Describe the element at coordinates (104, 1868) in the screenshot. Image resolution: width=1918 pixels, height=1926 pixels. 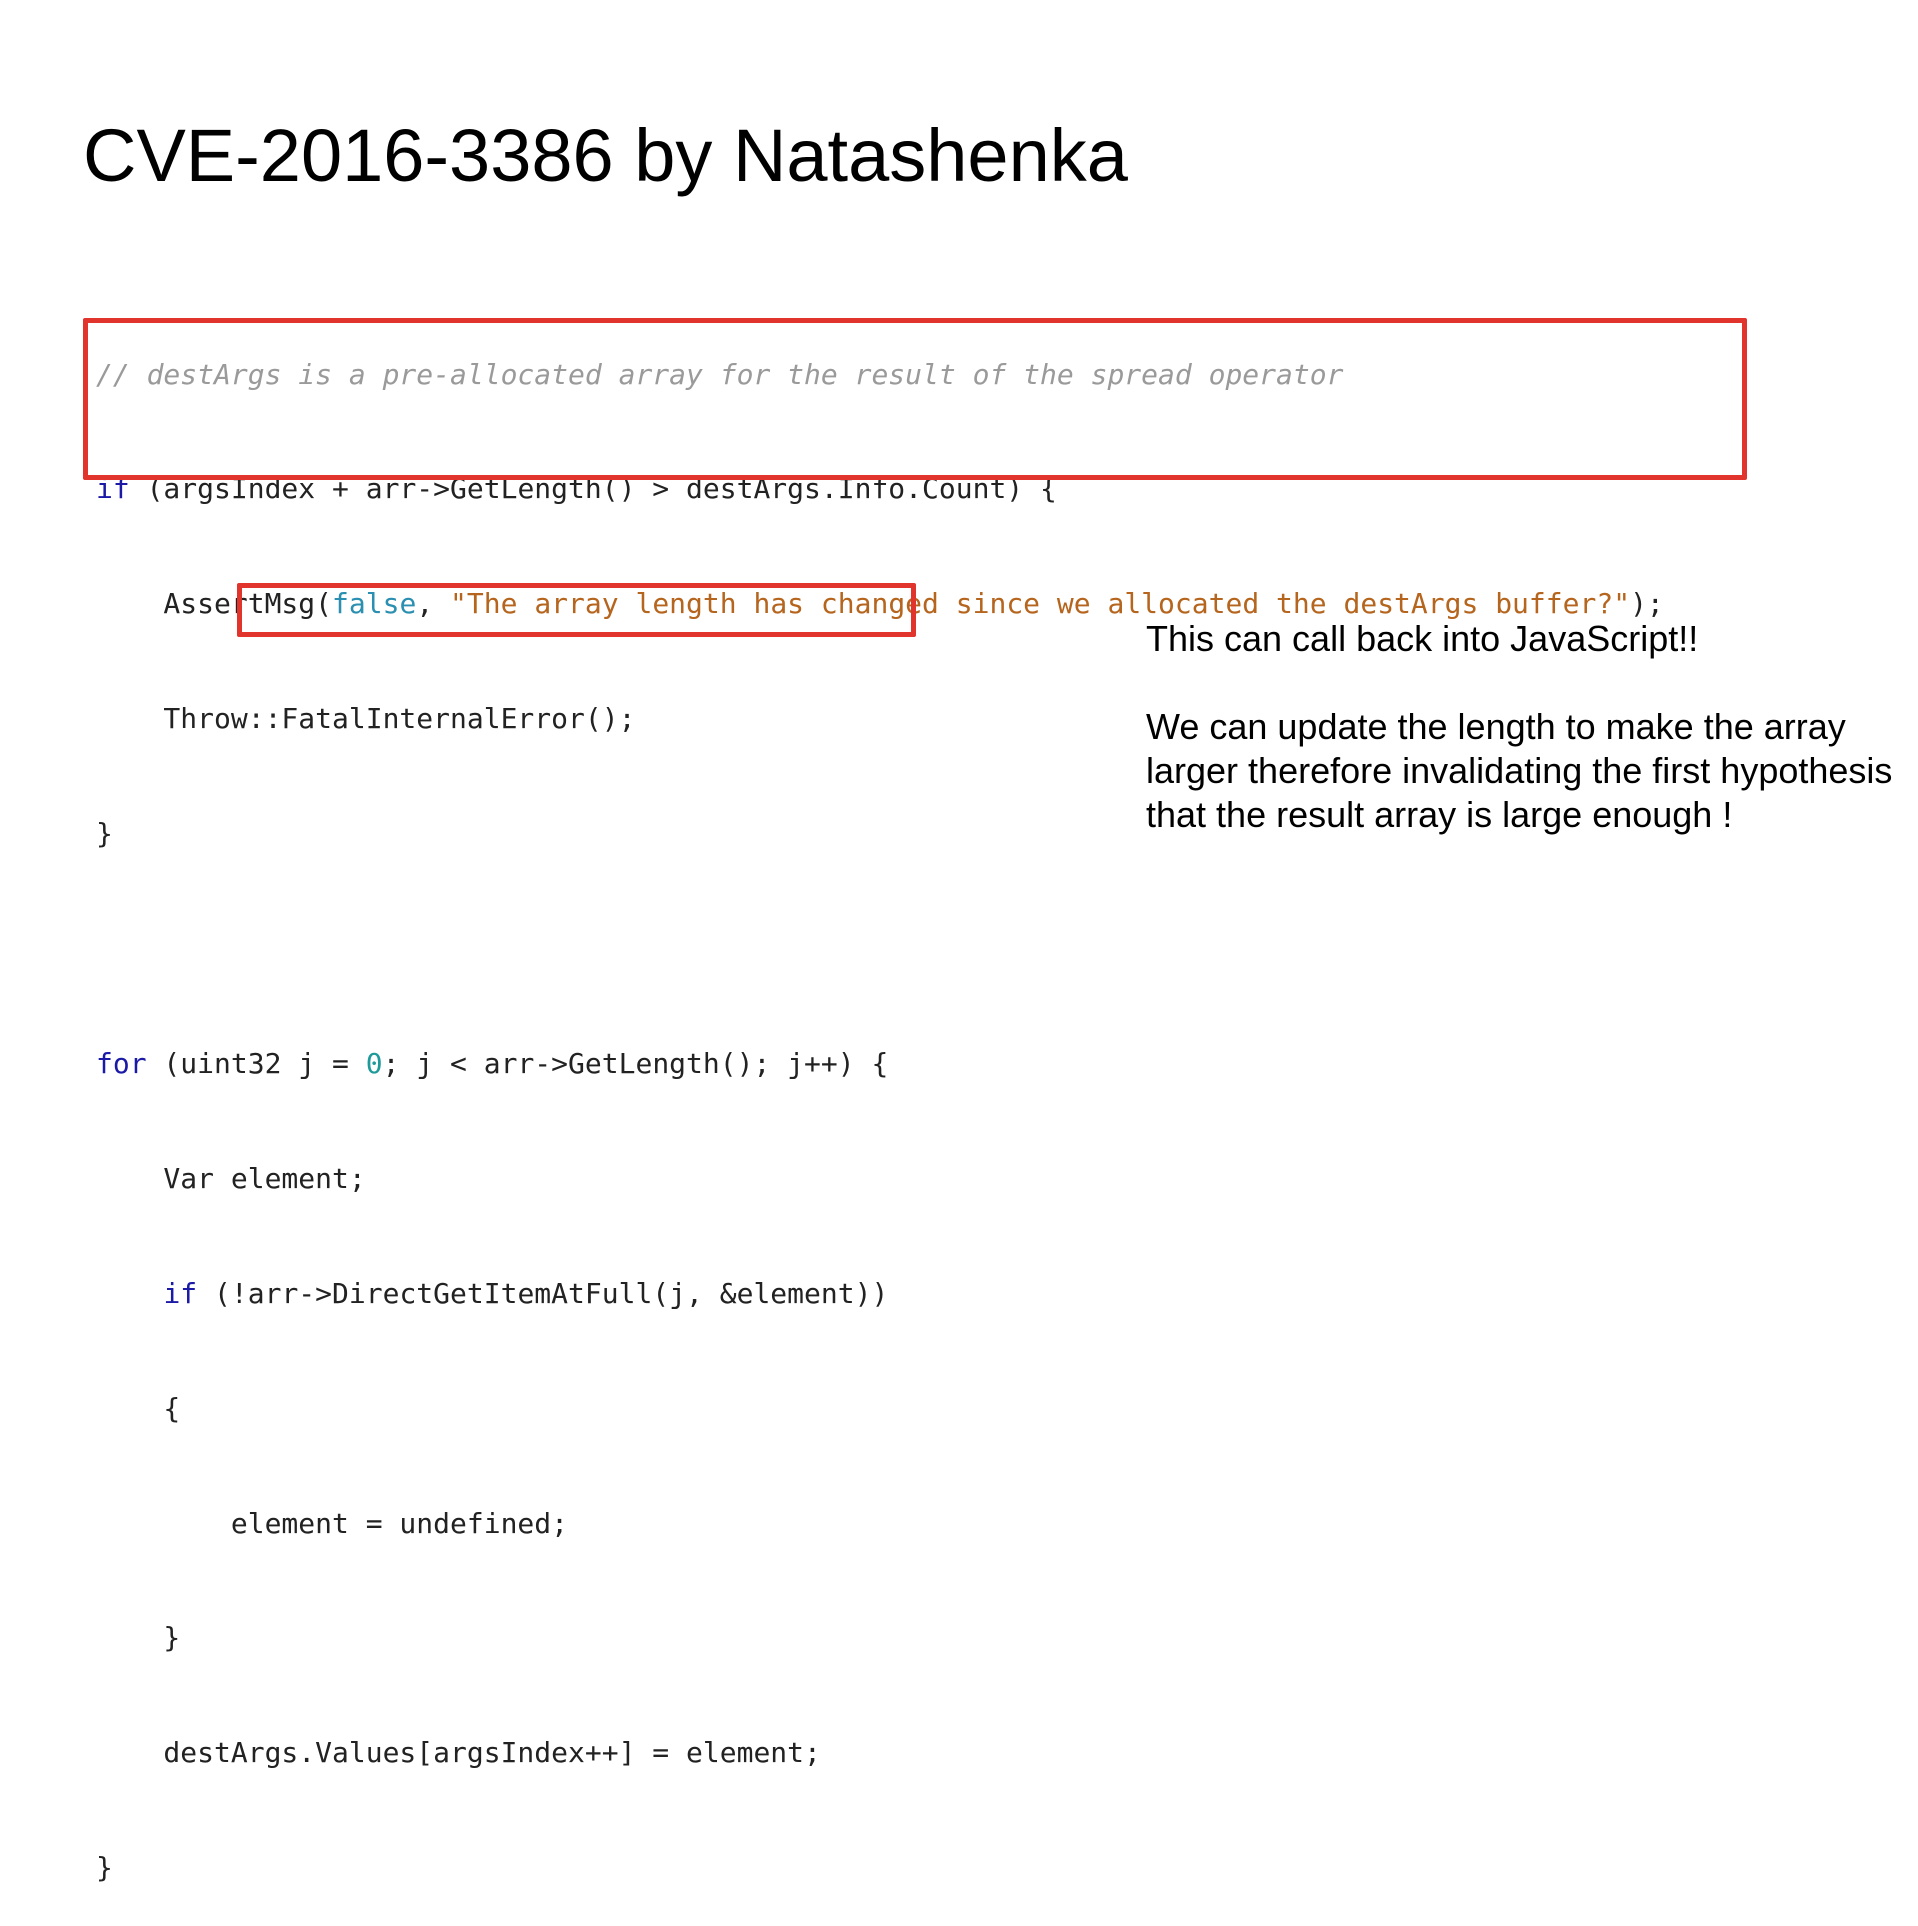
I see `code-close-outer-brace: }` at that location.